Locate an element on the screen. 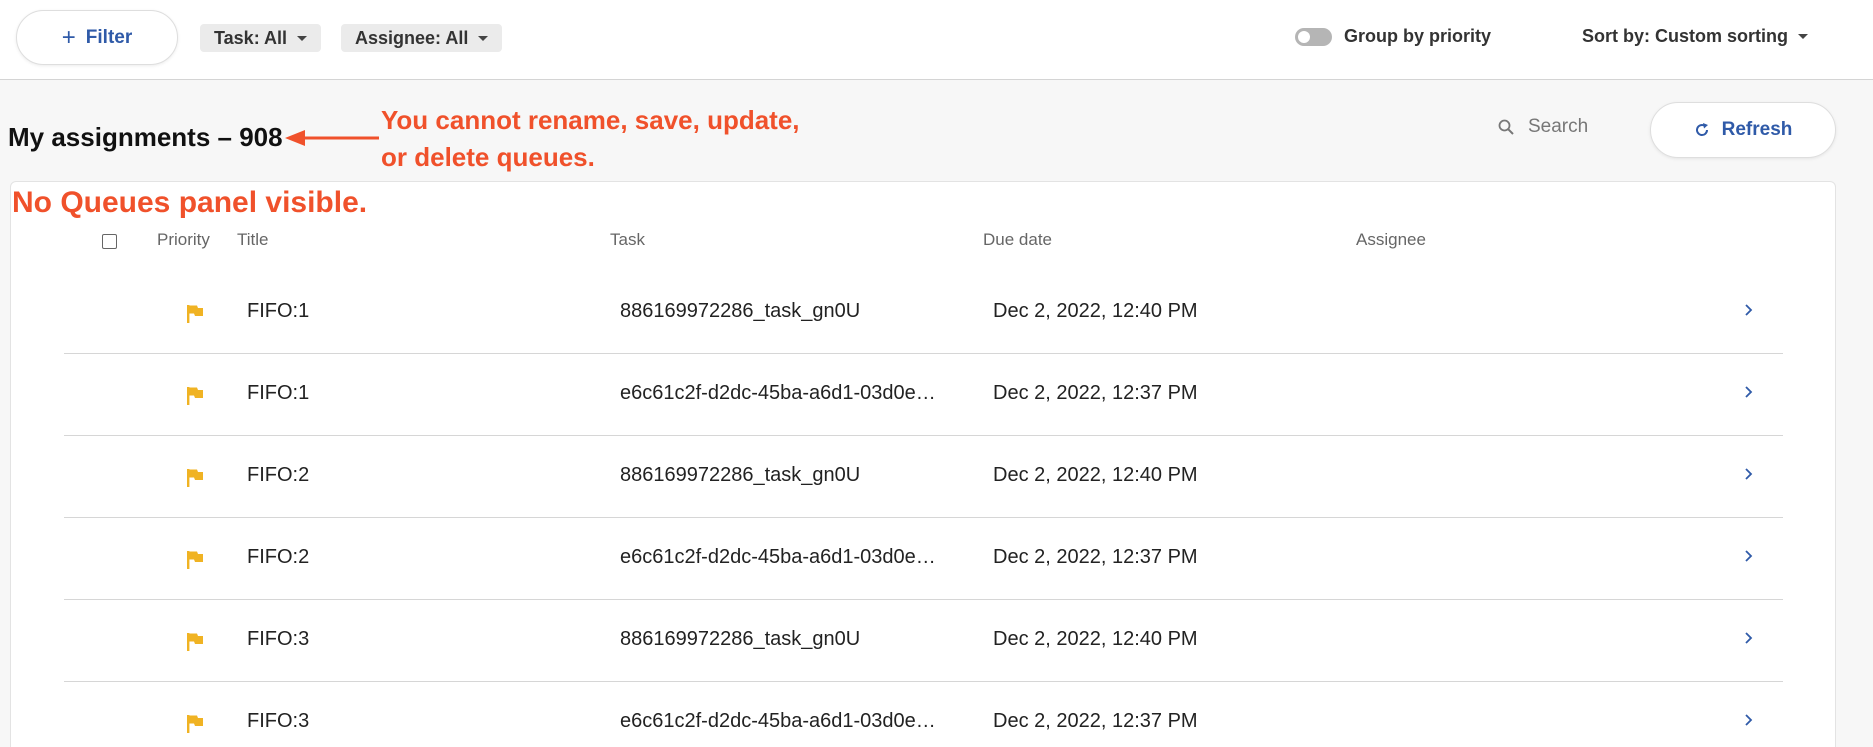  page-title: My assignments – 908 is located at coordinates (145, 137).